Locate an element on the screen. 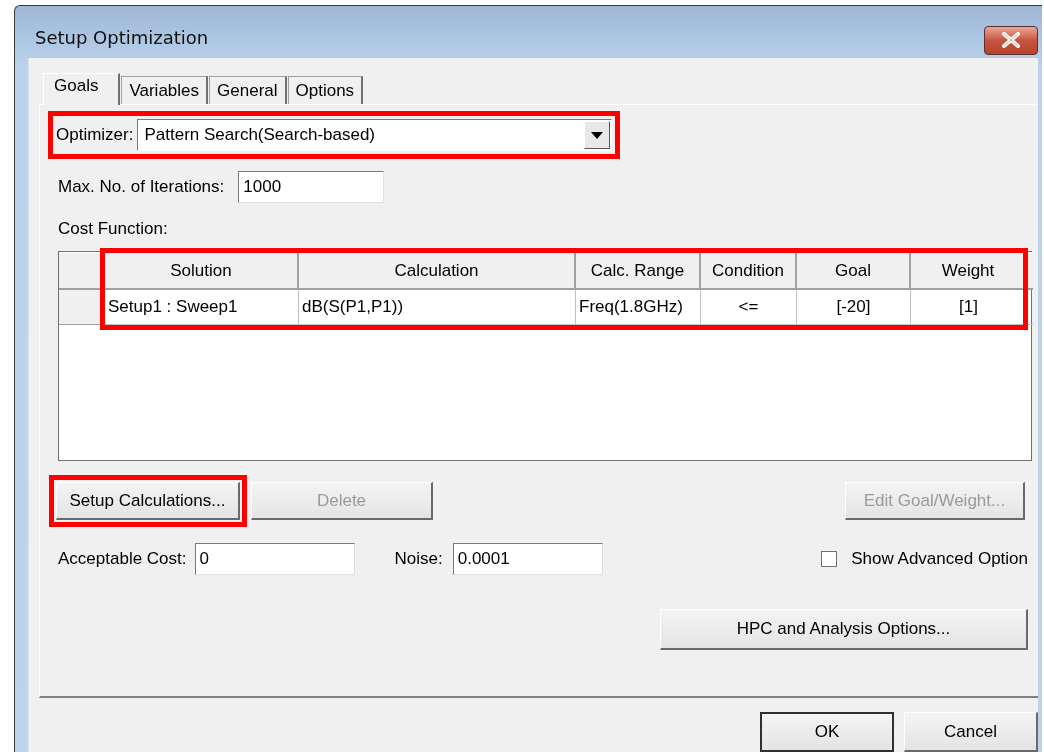 The width and height of the screenshot is (1044, 752). table-cell: dB(S(P1,P1)) is located at coordinates (437, 307).